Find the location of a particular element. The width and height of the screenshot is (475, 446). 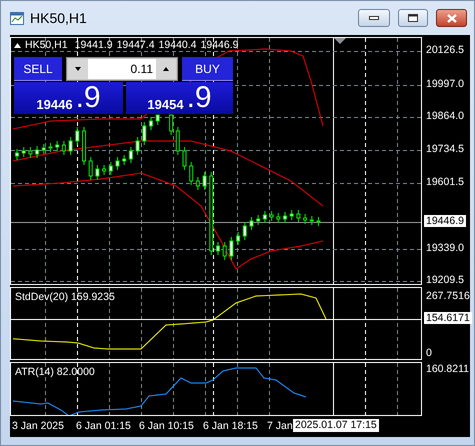

shift-marker-icon is located at coordinates (340, 41).